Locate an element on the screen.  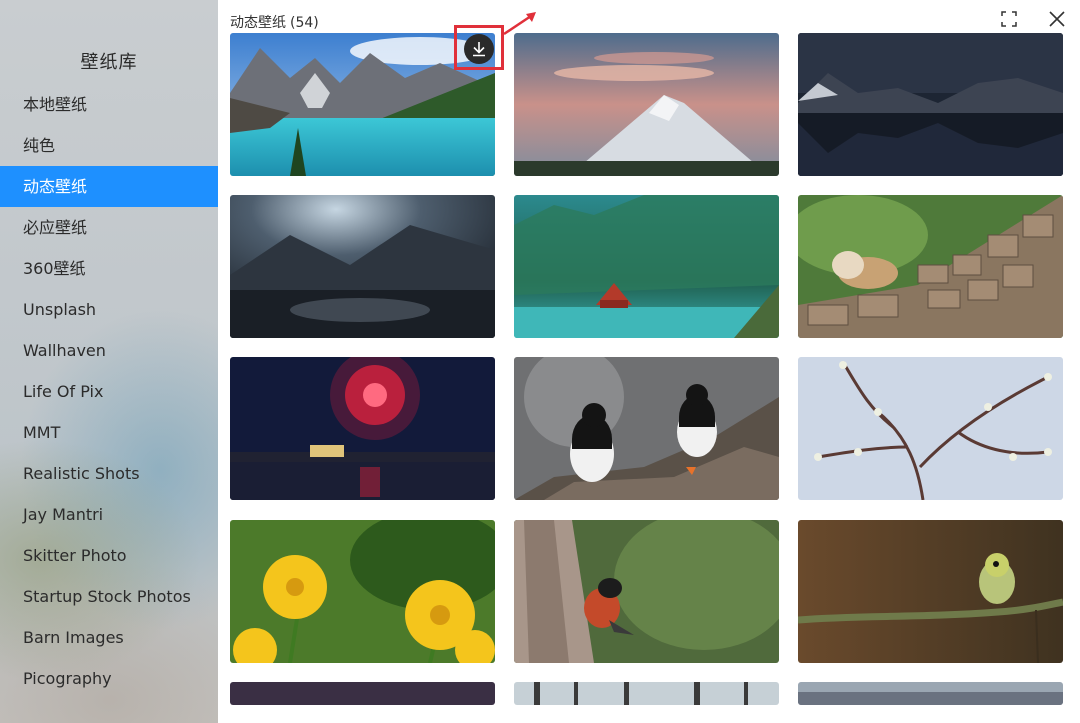
sidebar-item-local: 本地壁纸 is located at coordinates (109, 104).